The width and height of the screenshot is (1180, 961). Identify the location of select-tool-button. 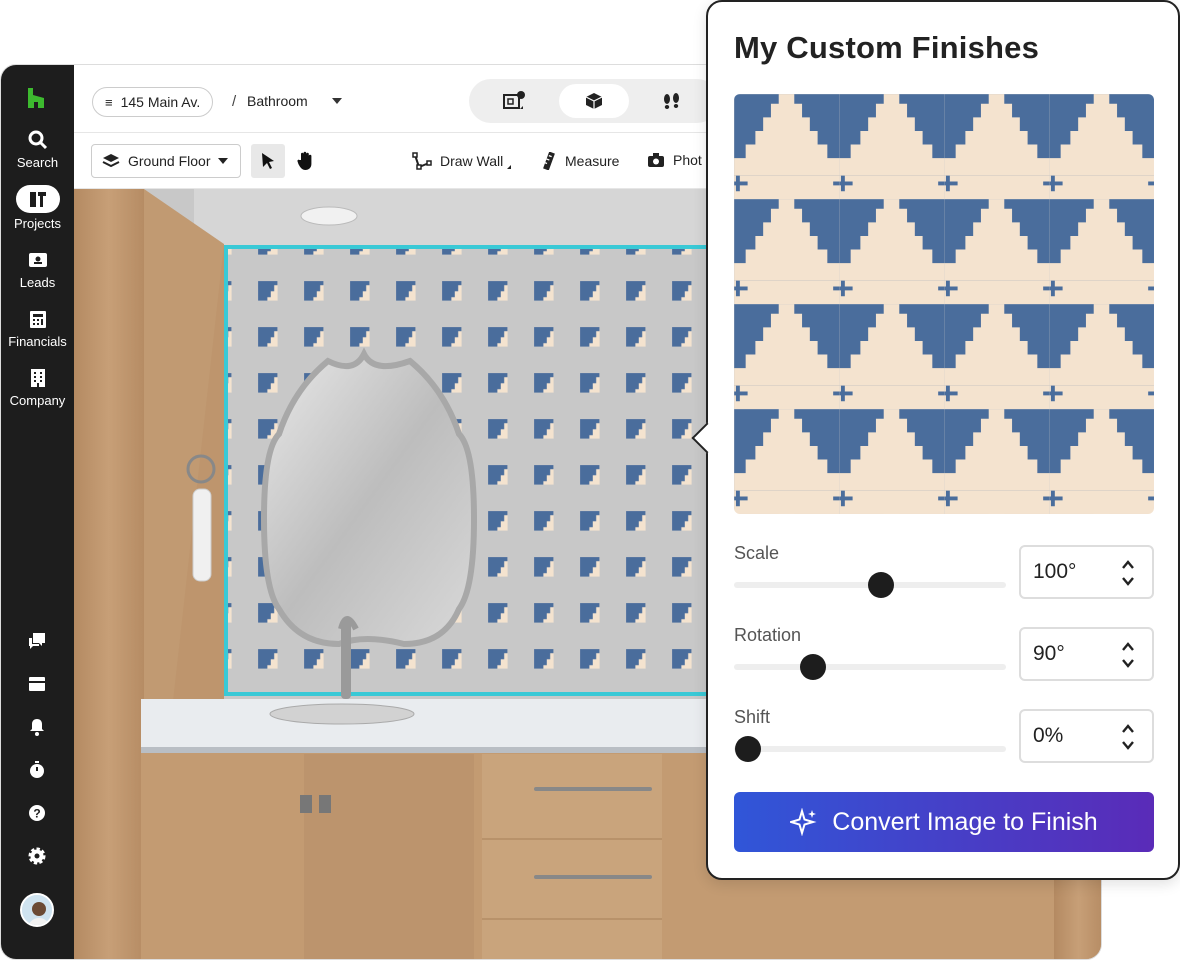
(268, 161).